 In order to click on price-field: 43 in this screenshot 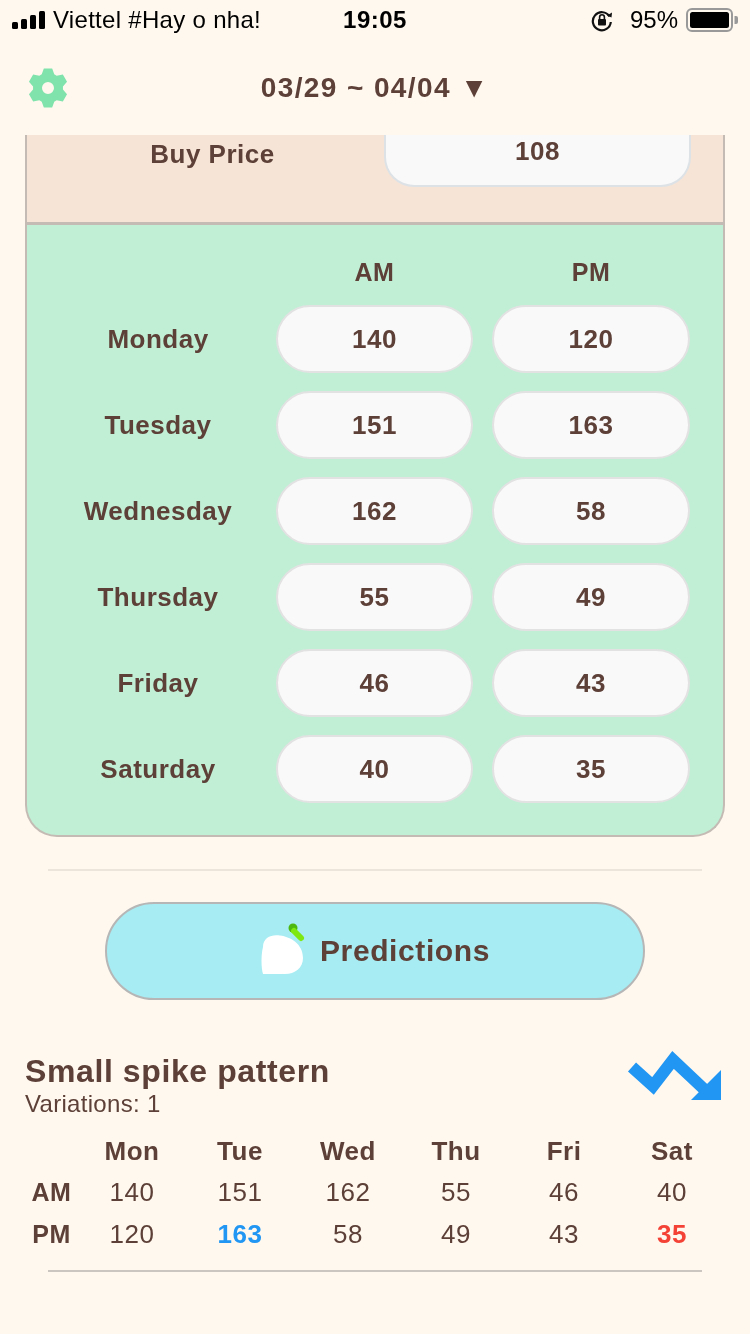, I will do `click(591, 683)`.